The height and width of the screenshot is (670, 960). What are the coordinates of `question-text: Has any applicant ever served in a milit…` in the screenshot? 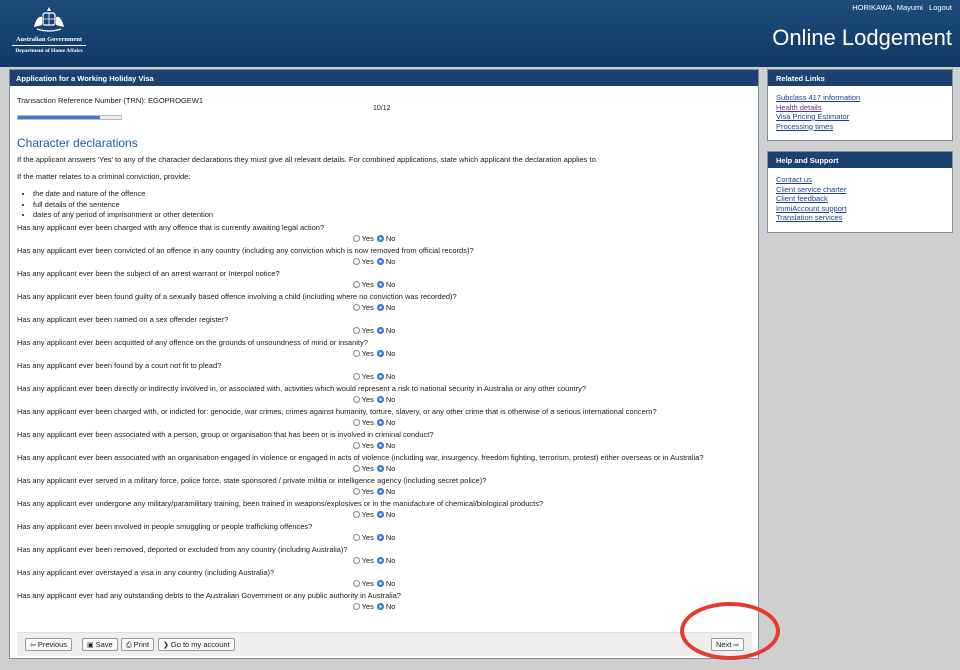 It's located at (252, 480).